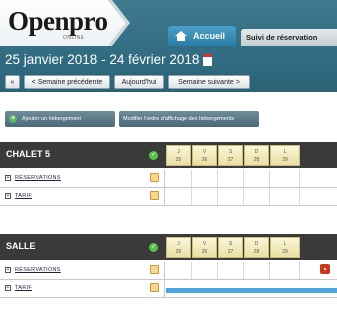 The height and width of the screenshot is (318, 337). I want to click on today-button: Aujourd'hui, so click(139, 82).